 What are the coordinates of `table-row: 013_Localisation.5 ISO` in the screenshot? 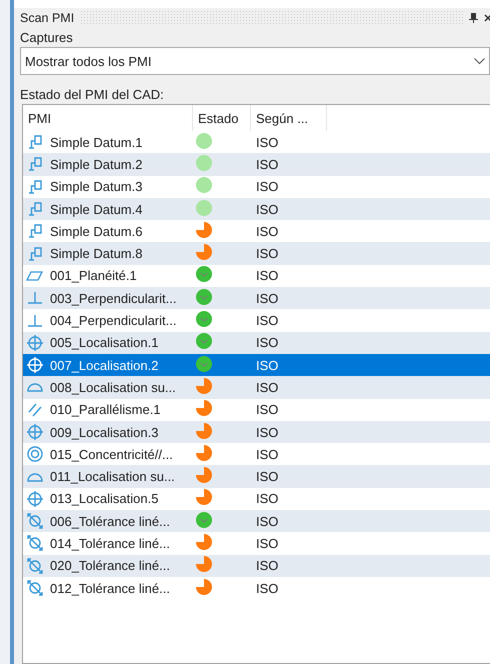 It's located at (256, 499).